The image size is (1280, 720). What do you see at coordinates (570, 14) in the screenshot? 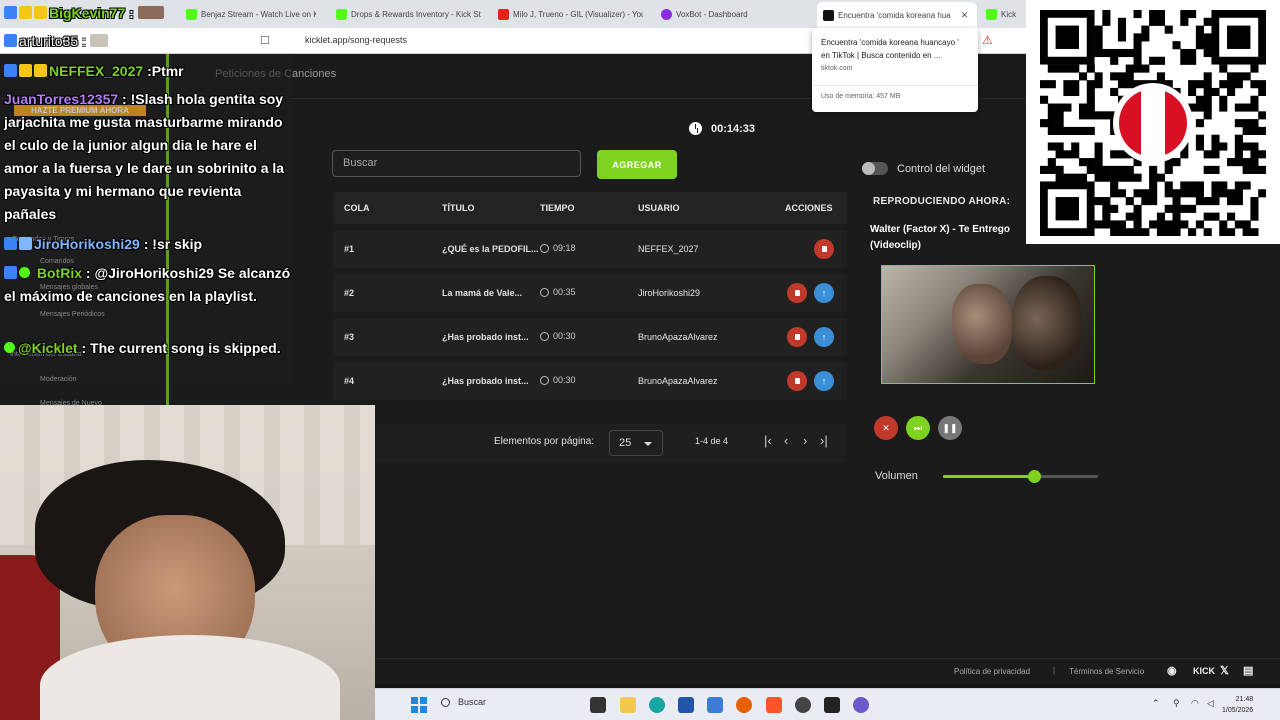
I see `tab-youtube-video: Milo J, Trueno - GIL (Visualizer) - You` at bounding box center [570, 14].